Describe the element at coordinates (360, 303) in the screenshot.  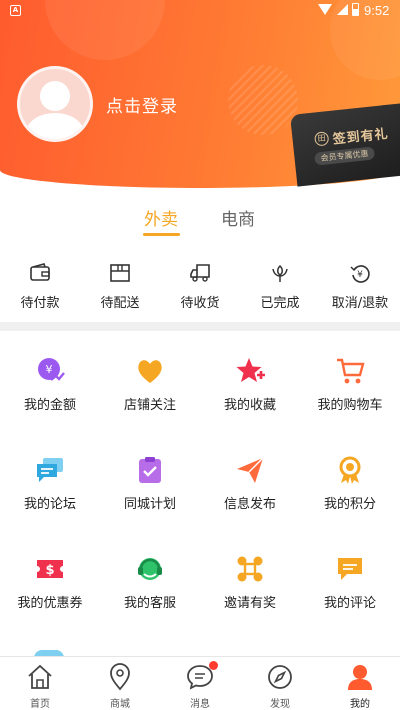
I see `order-label: 取消/退款` at that location.